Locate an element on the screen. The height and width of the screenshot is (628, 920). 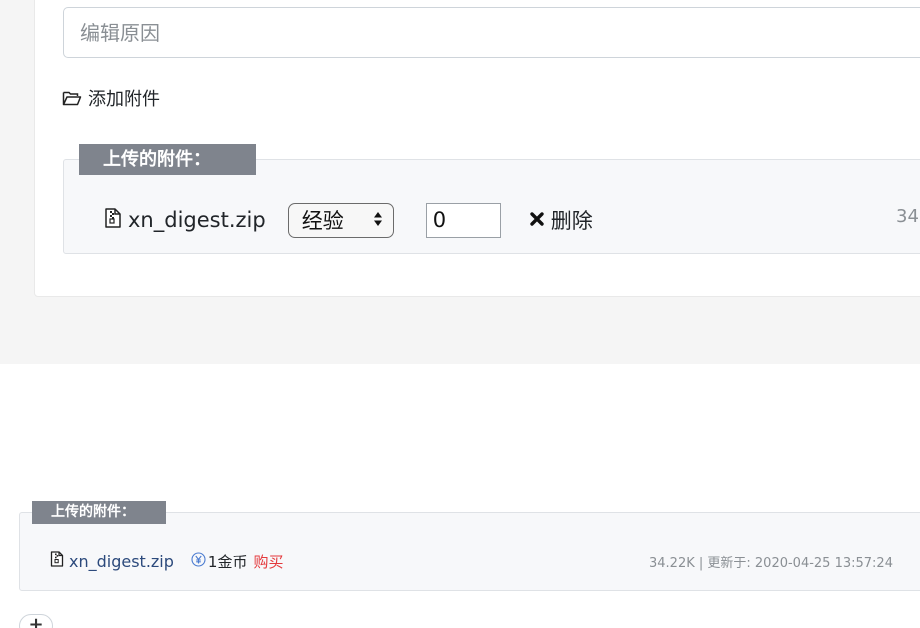
delete-attachment-button: 删除 is located at coordinates (561, 220).